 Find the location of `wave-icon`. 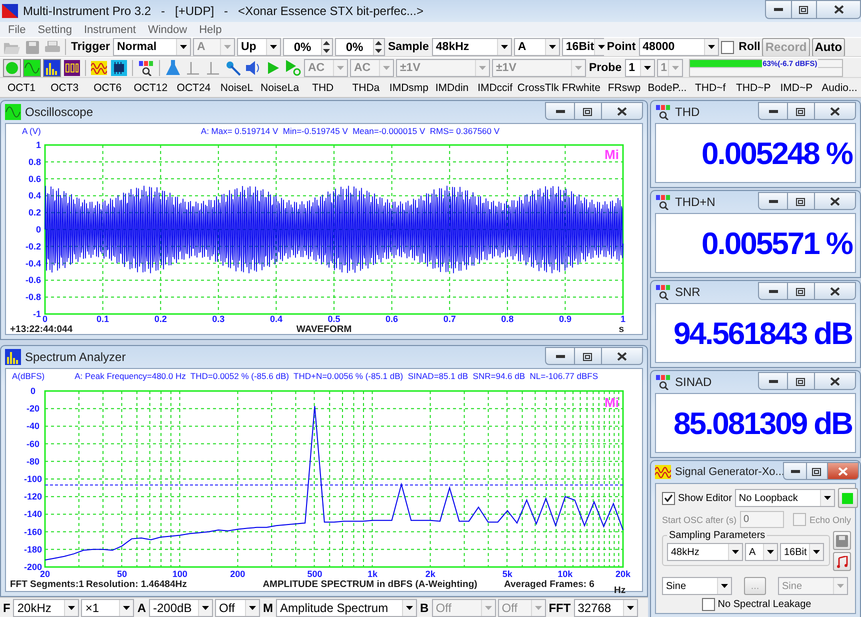

wave-icon is located at coordinates (99, 67).